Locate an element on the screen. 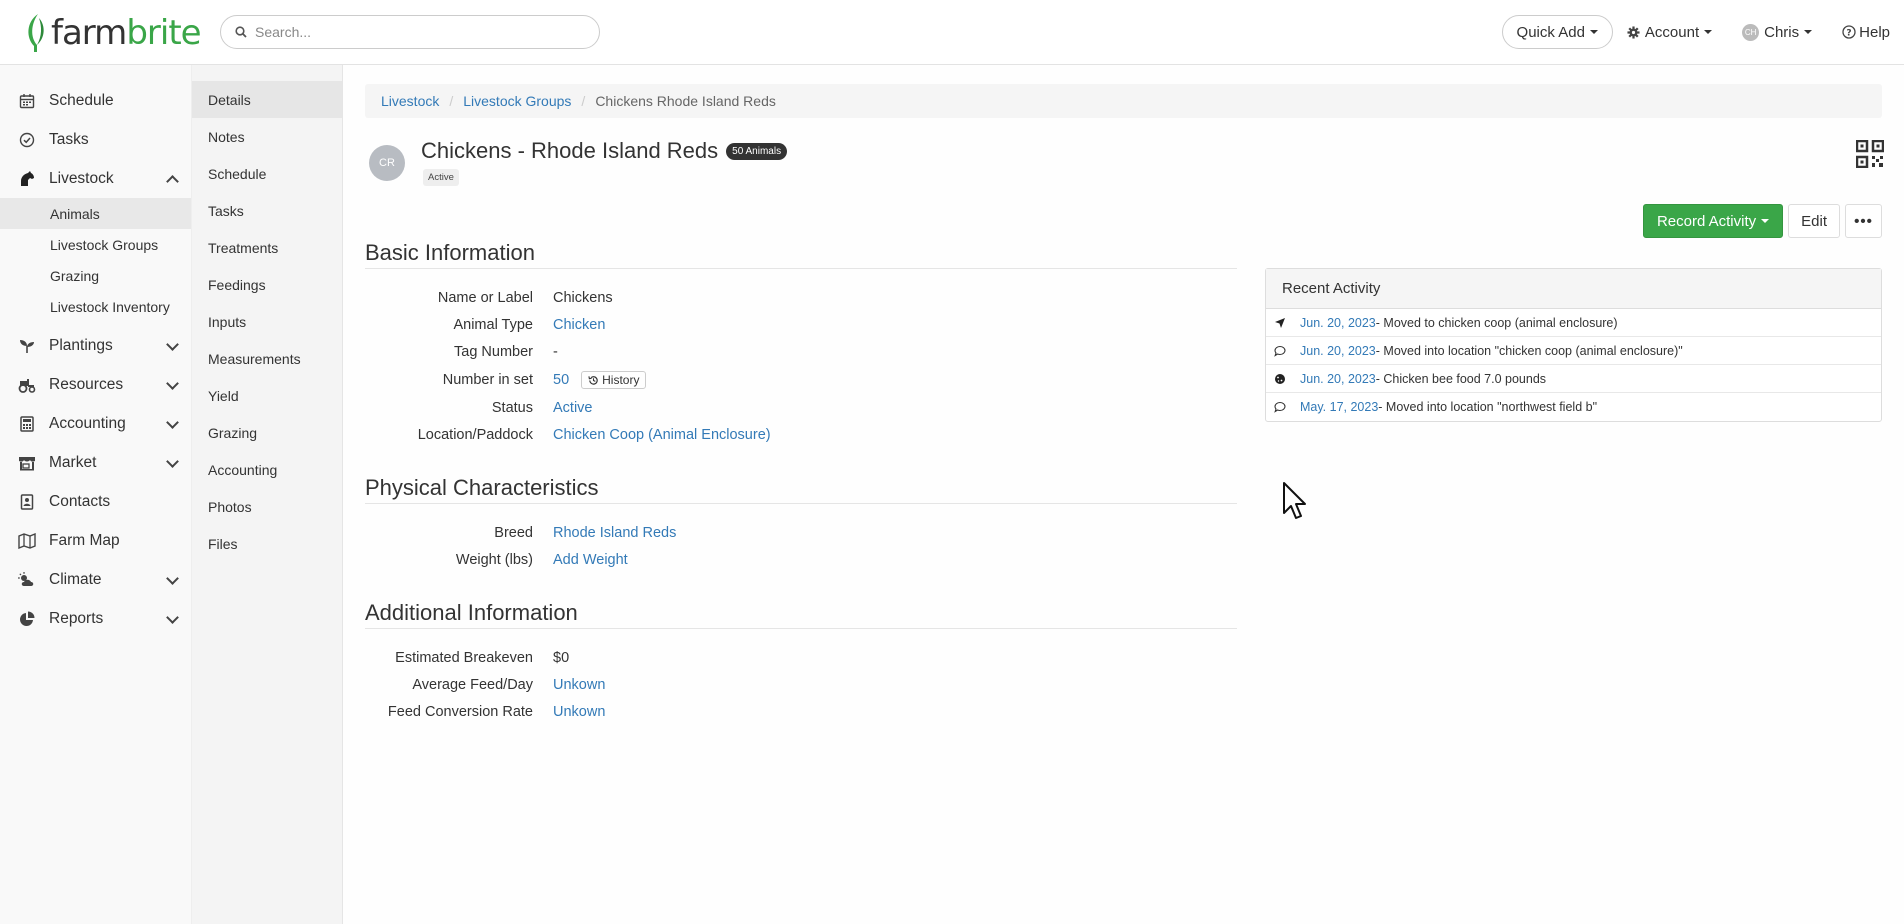  breadcrumb-current: Chickens Rhode Island Reds is located at coordinates (685, 101).